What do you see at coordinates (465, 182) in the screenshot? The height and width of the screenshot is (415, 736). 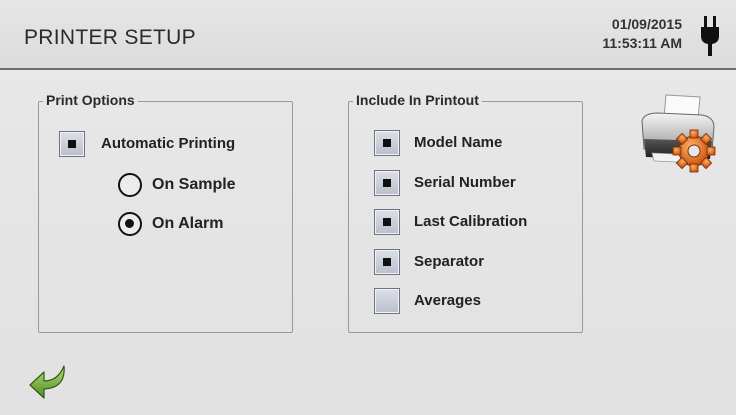 I see `serial-number-label: Serial Number` at bounding box center [465, 182].